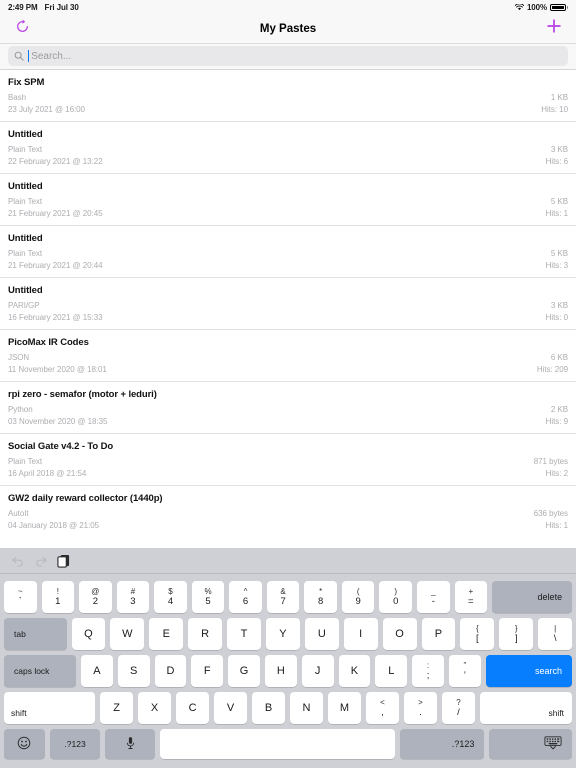  I want to click on key-d: D, so click(170, 671).